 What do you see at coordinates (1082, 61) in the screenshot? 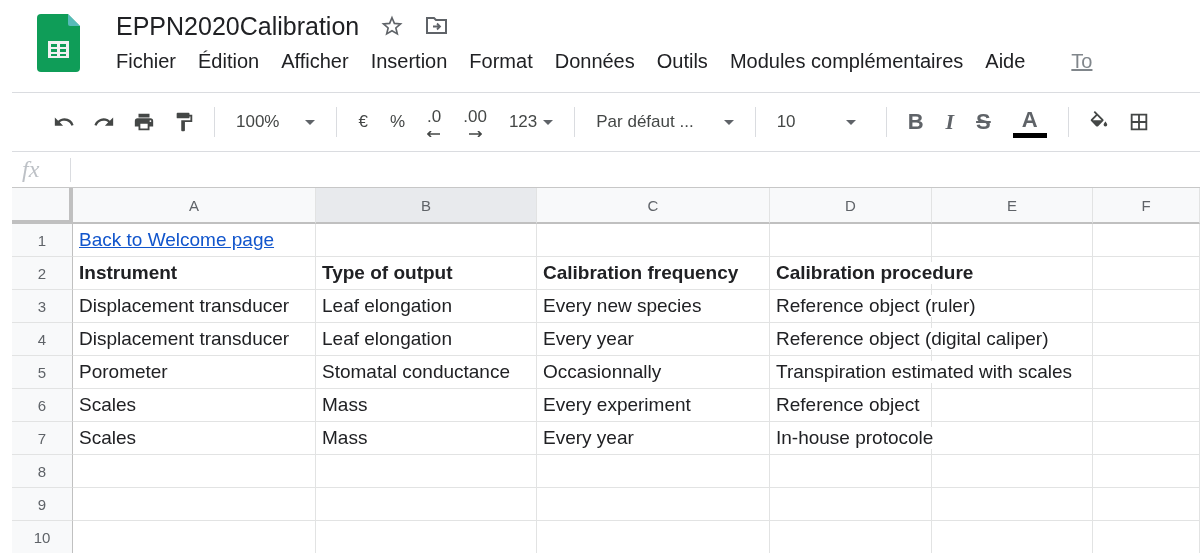
I see `save-status-link: To` at bounding box center [1082, 61].